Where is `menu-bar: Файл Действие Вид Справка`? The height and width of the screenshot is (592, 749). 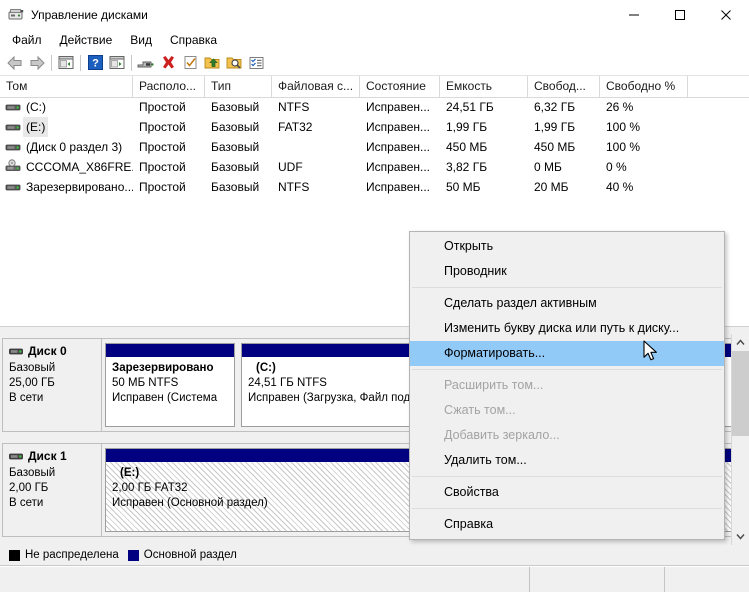 menu-bar: Файл Действие Вид Справка is located at coordinates (374, 40).